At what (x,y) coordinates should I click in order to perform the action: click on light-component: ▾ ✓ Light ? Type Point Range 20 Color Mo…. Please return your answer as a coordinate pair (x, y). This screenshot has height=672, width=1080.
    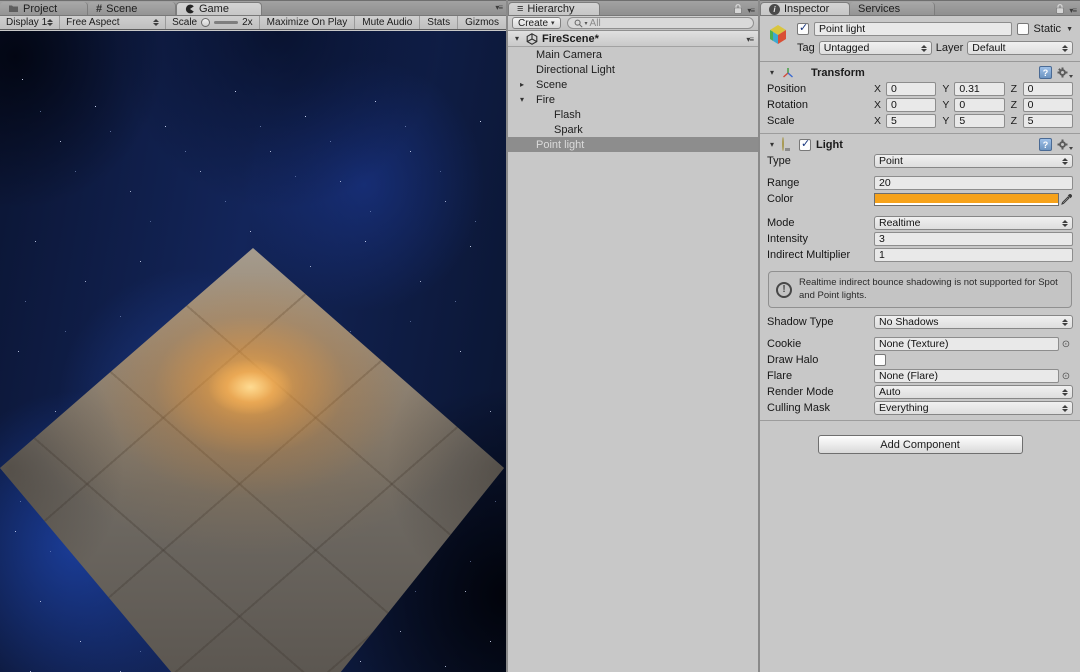
    Looking at the image, I should click on (920, 278).